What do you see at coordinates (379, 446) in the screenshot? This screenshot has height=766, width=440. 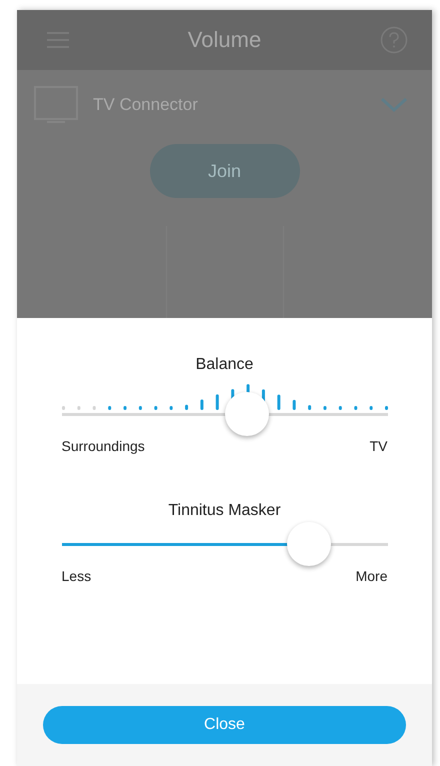 I see `right-label: TV` at bounding box center [379, 446].